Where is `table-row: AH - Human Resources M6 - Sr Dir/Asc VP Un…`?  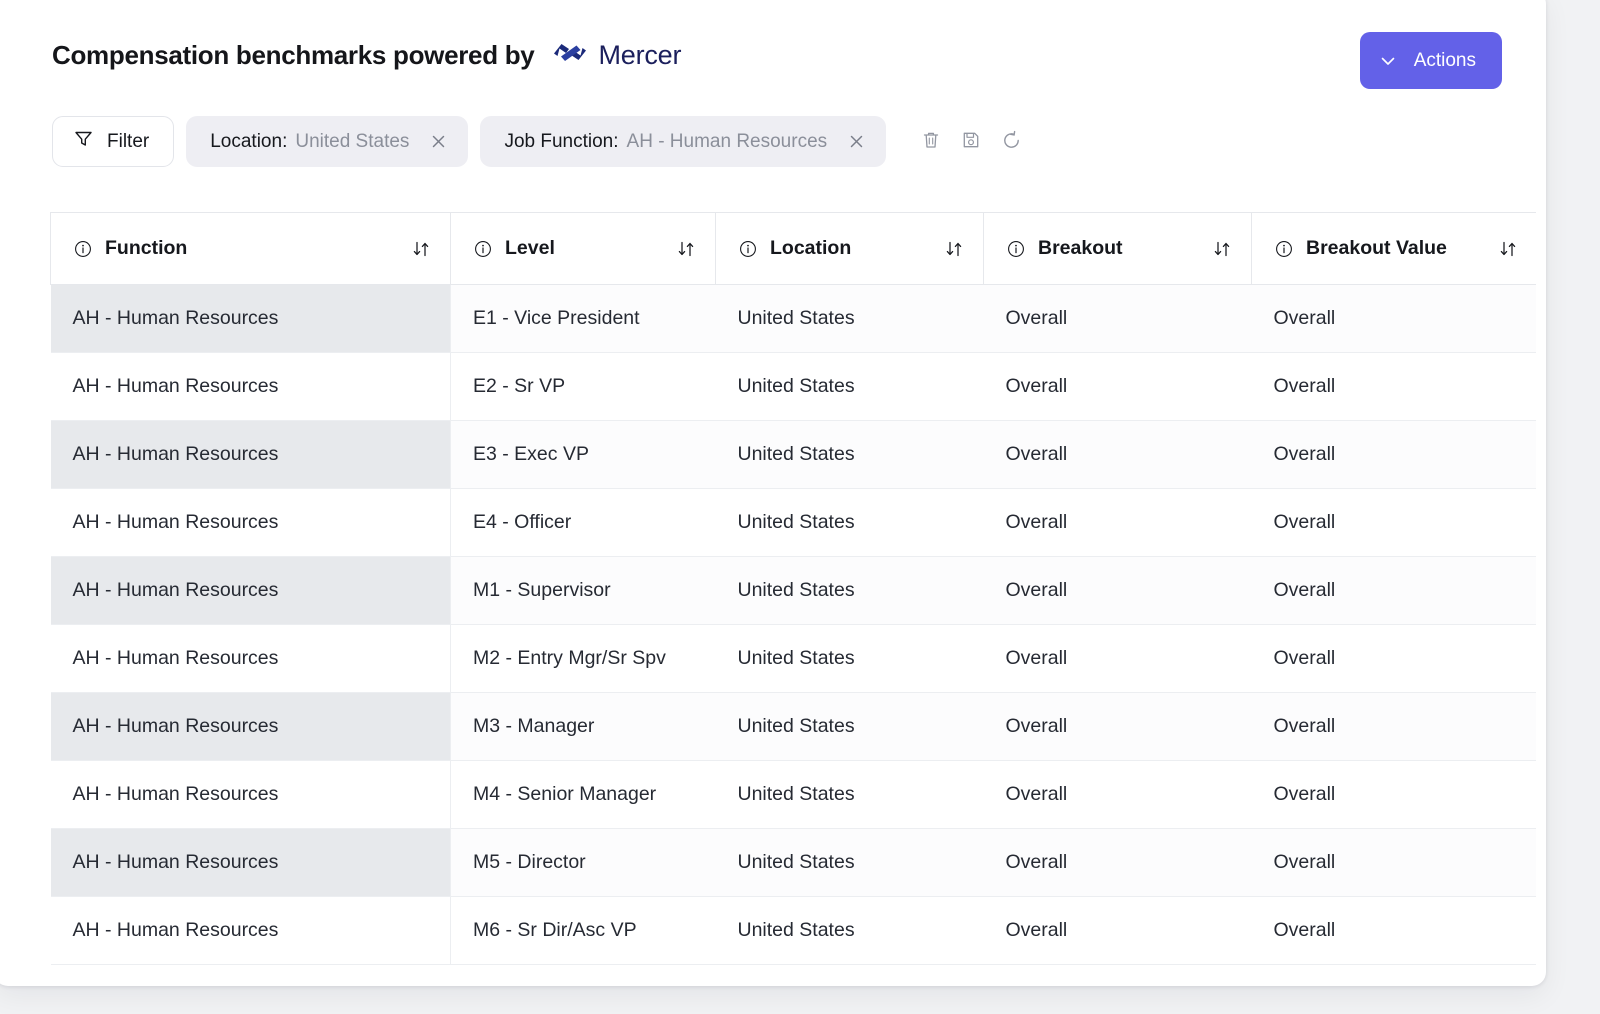
table-row: AH - Human Resources M6 - Sr Dir/Asc VP Un… is located at coordinates (793, 930).